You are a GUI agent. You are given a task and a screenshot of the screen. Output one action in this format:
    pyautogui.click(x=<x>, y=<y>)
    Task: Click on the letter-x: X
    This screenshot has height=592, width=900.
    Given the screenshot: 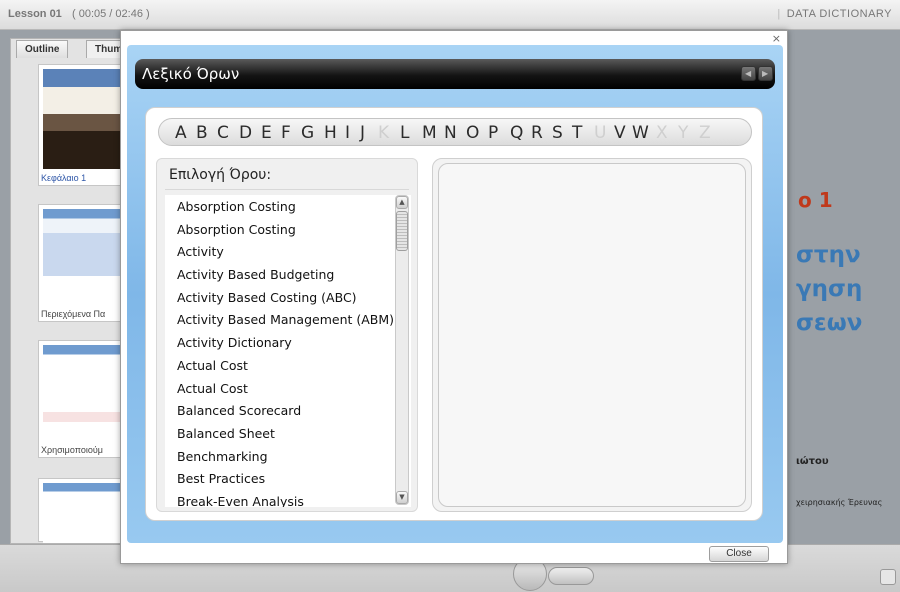 What is the action you would take?
    pyautogui.click(x=662, y=133)
    